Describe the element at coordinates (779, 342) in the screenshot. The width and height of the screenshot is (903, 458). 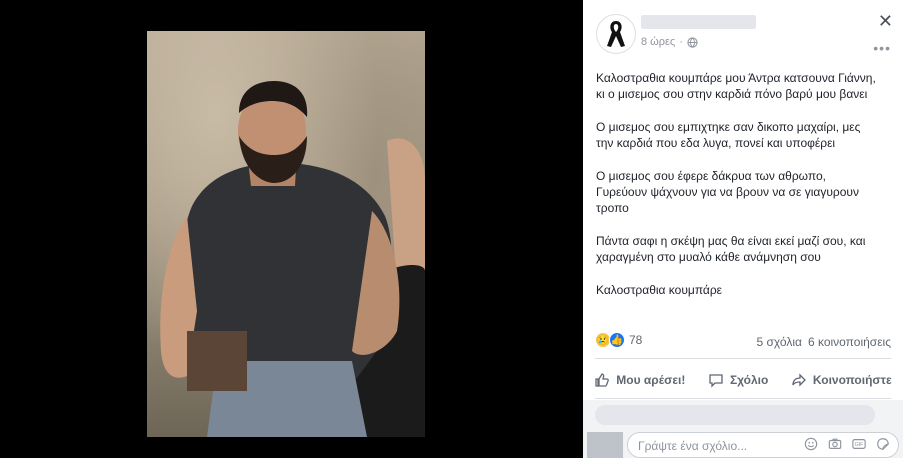
I see `comments-count: 5 σχόλια` at that location.